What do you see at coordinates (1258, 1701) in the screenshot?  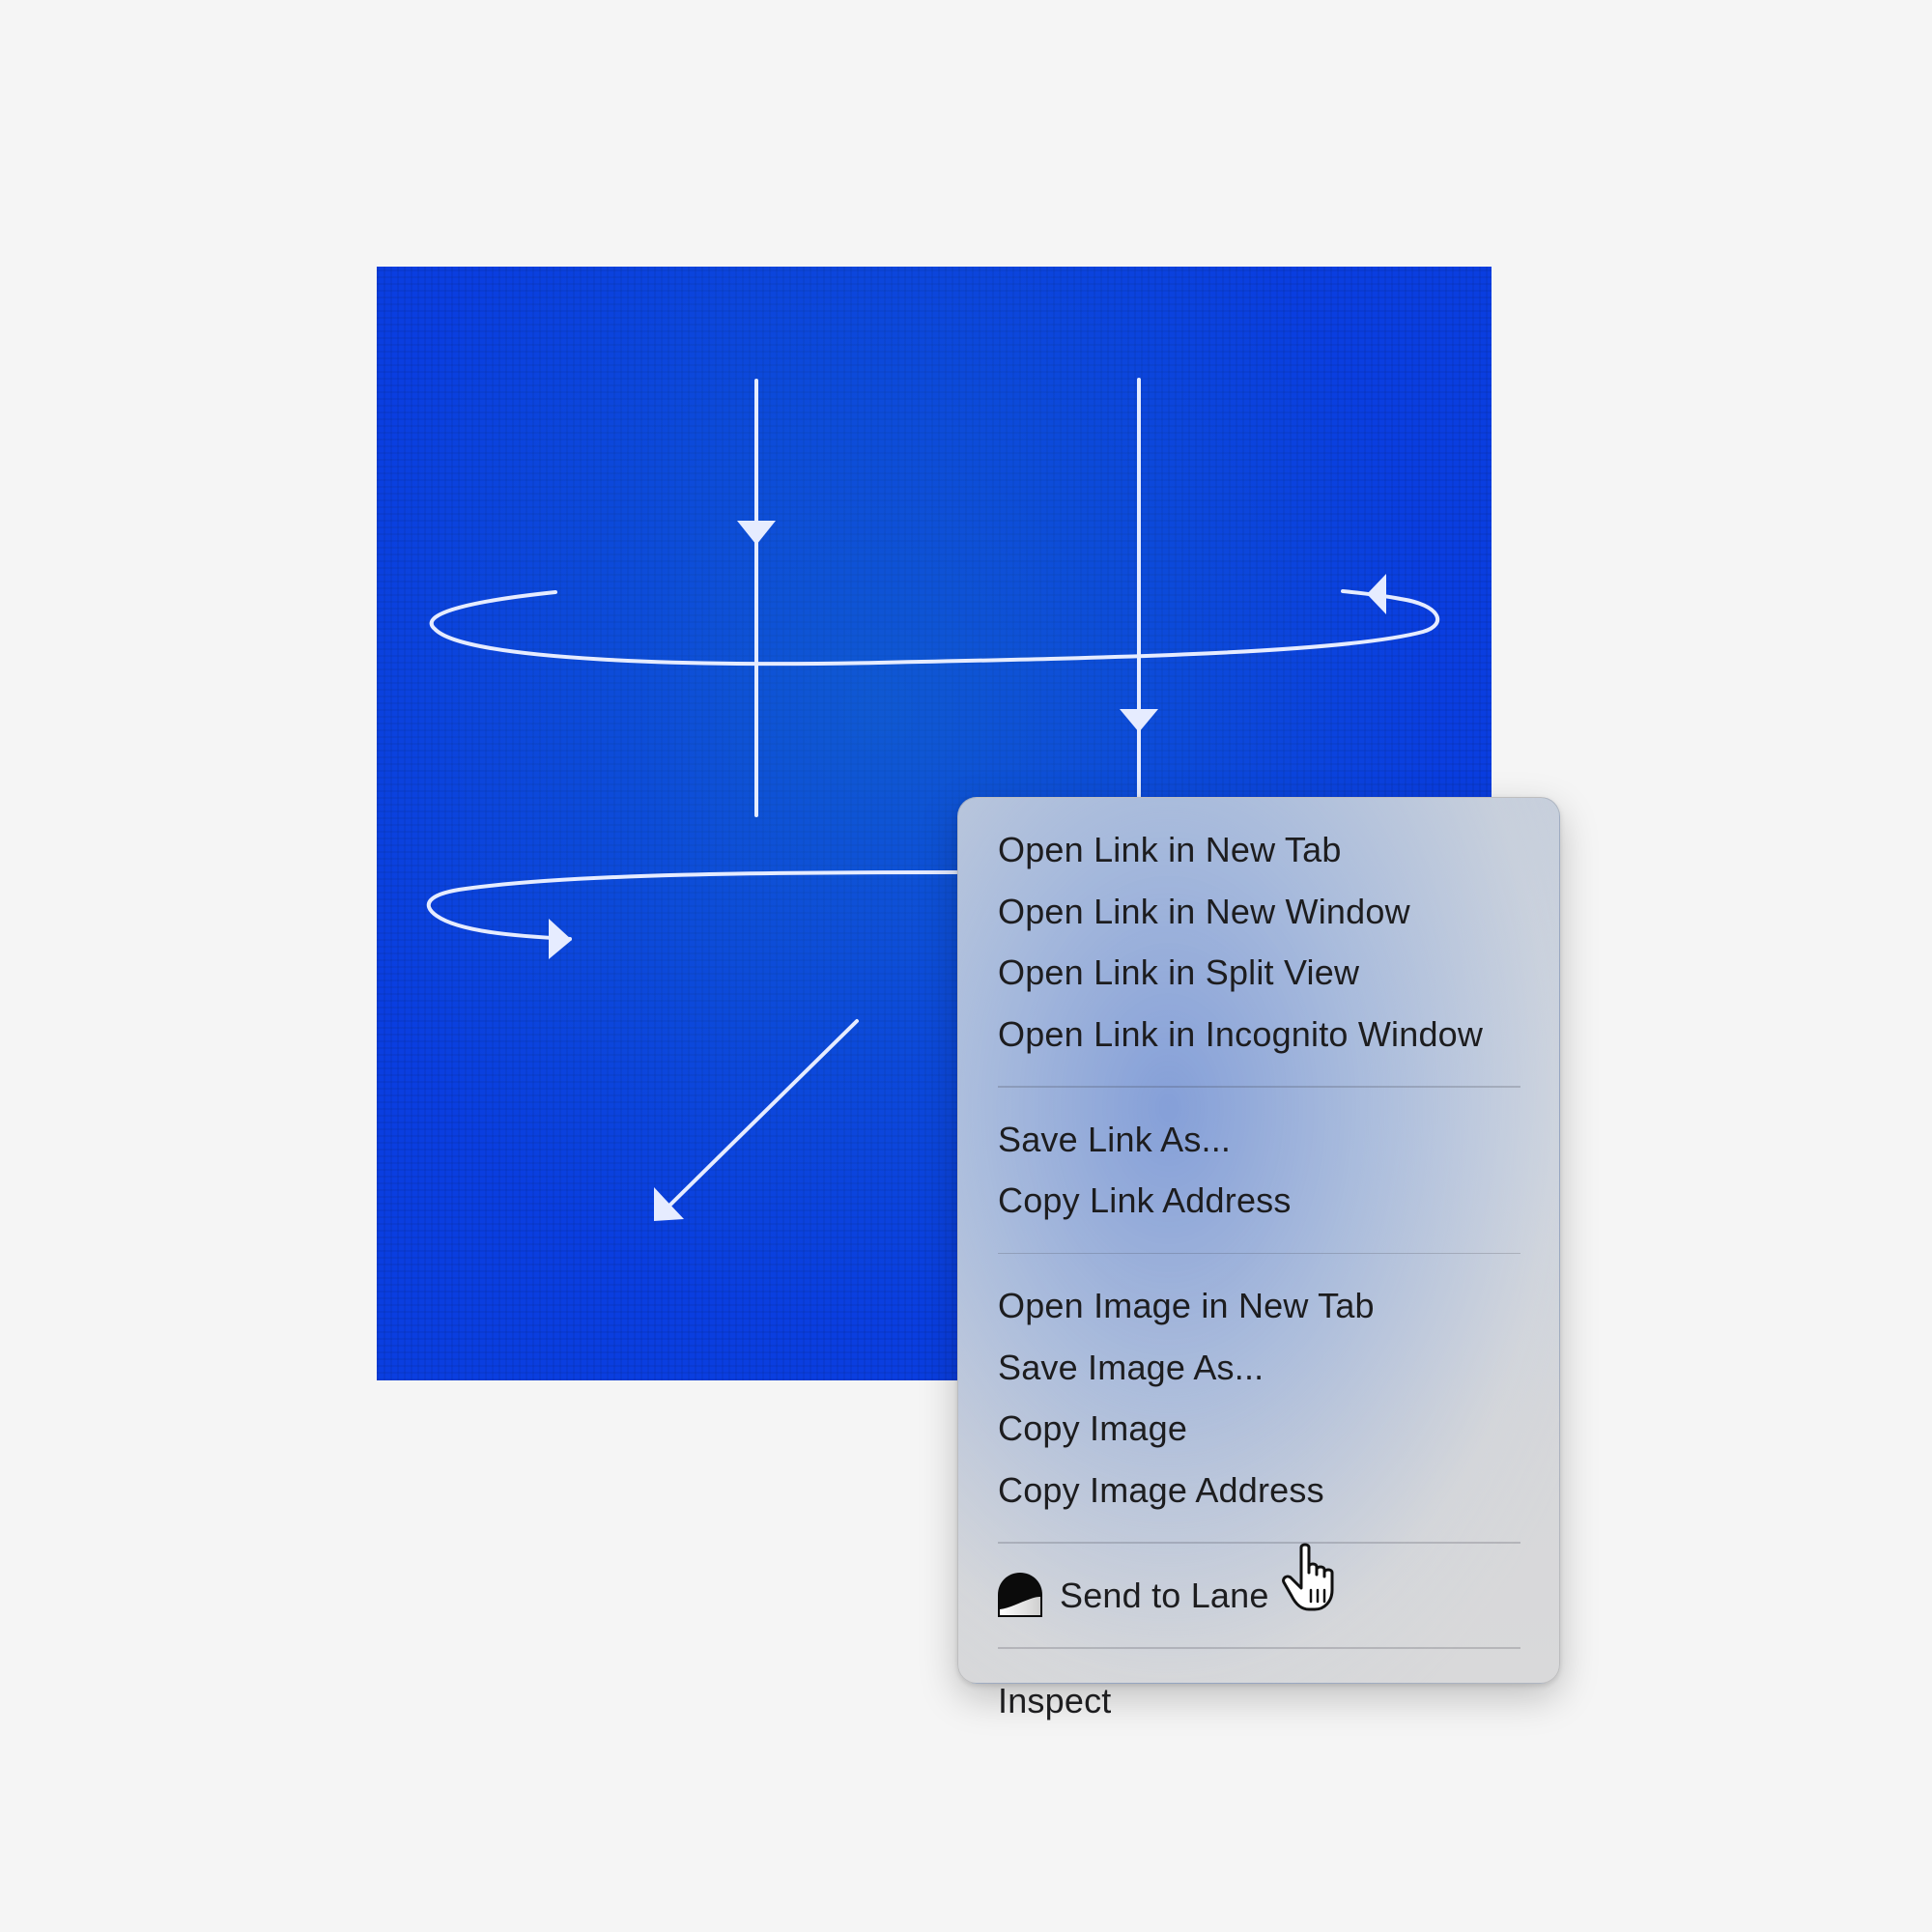 I see `menu-item-inspect: Inspect` at bounding box center [1258, 1701].